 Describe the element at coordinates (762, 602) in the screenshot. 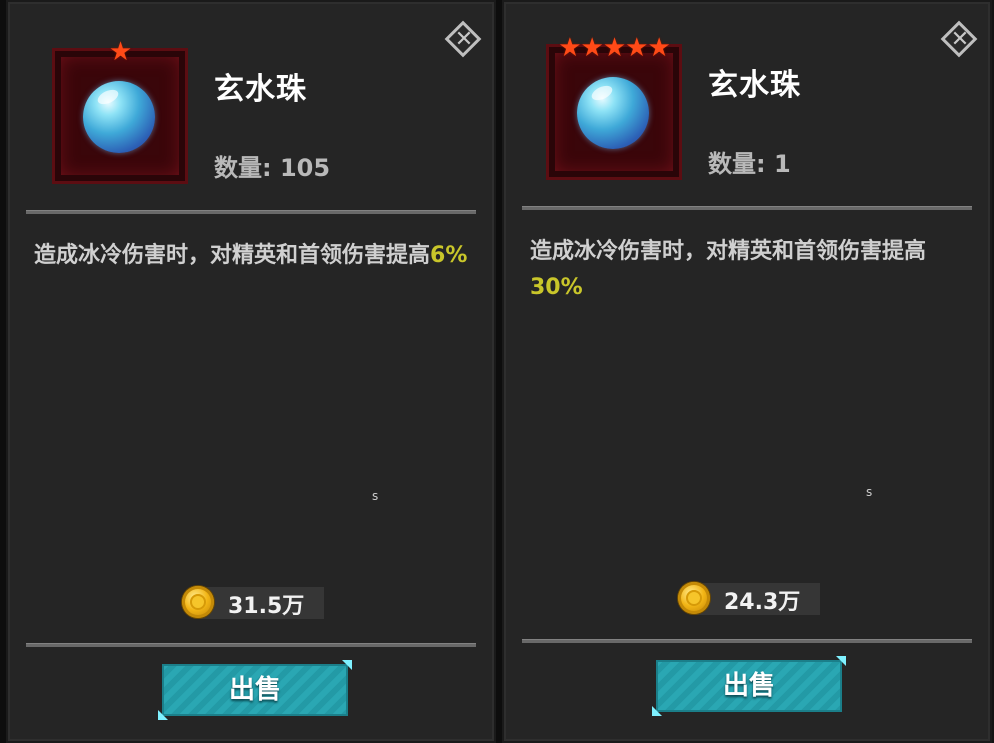

I see `price-value: 24.3万` at that location.